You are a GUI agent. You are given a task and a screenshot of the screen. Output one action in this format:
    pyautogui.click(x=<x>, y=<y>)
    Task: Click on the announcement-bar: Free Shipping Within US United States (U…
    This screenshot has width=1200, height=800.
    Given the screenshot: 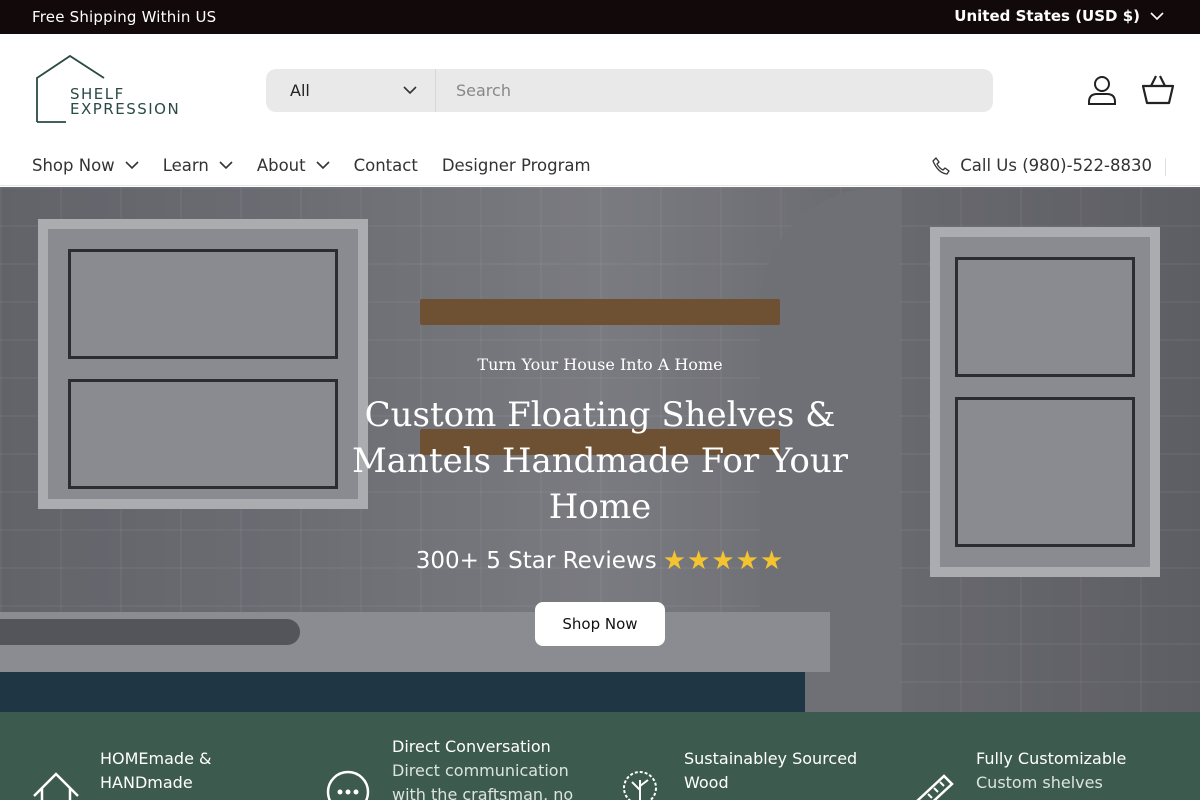 What is the action you would take?
    pyautogui.click(x=600, y=17)
    